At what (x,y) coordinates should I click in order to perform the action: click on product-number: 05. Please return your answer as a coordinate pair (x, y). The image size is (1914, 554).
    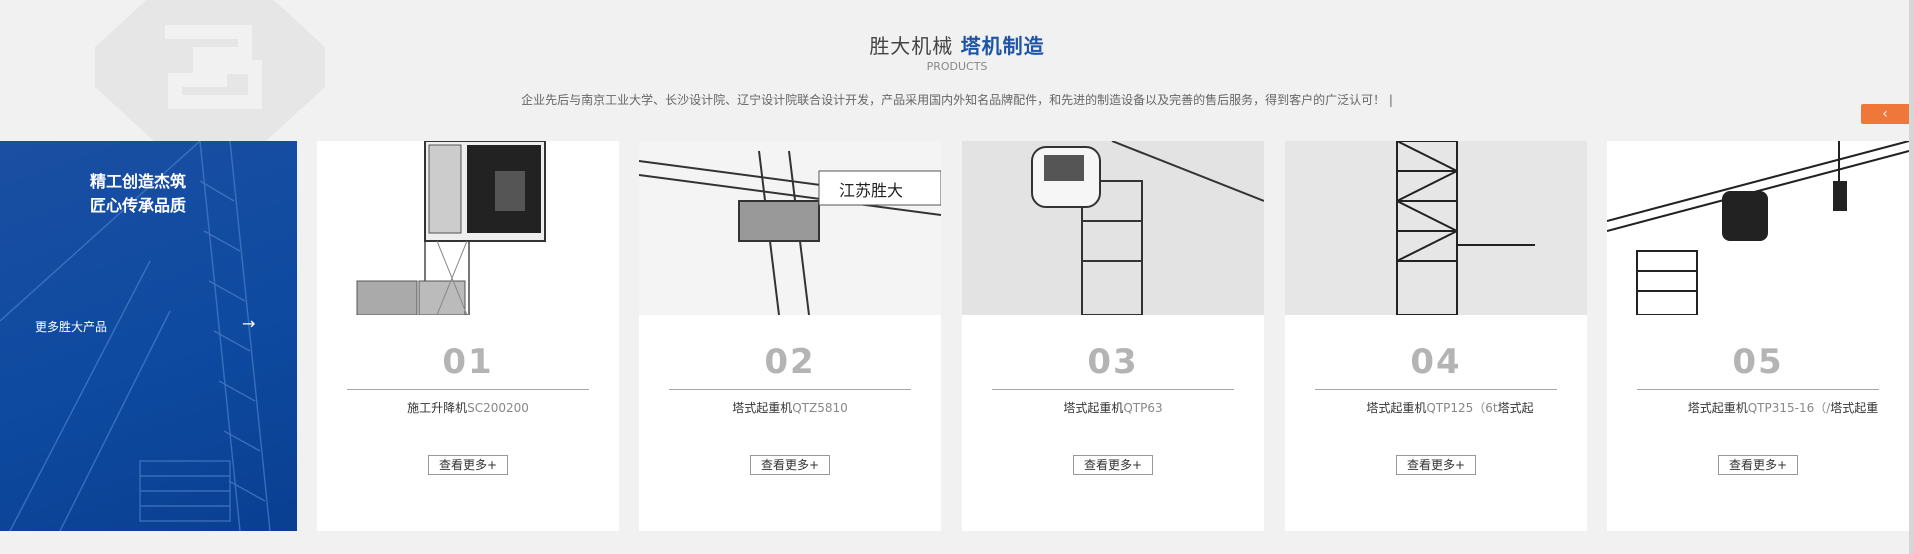
    Looking at the image, I should click on (1758, 362).